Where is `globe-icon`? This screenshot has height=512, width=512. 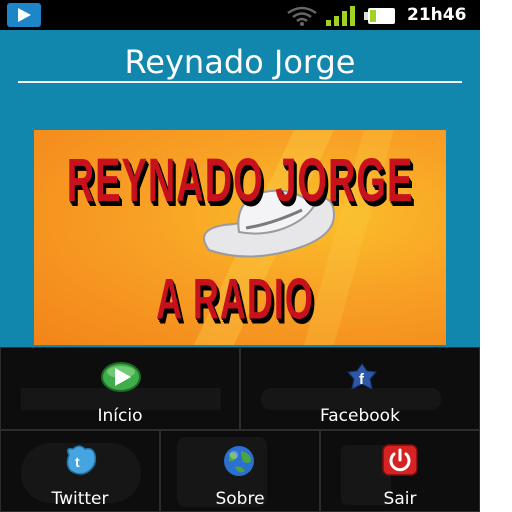
globe-icon is located at coordinates (239, 461).